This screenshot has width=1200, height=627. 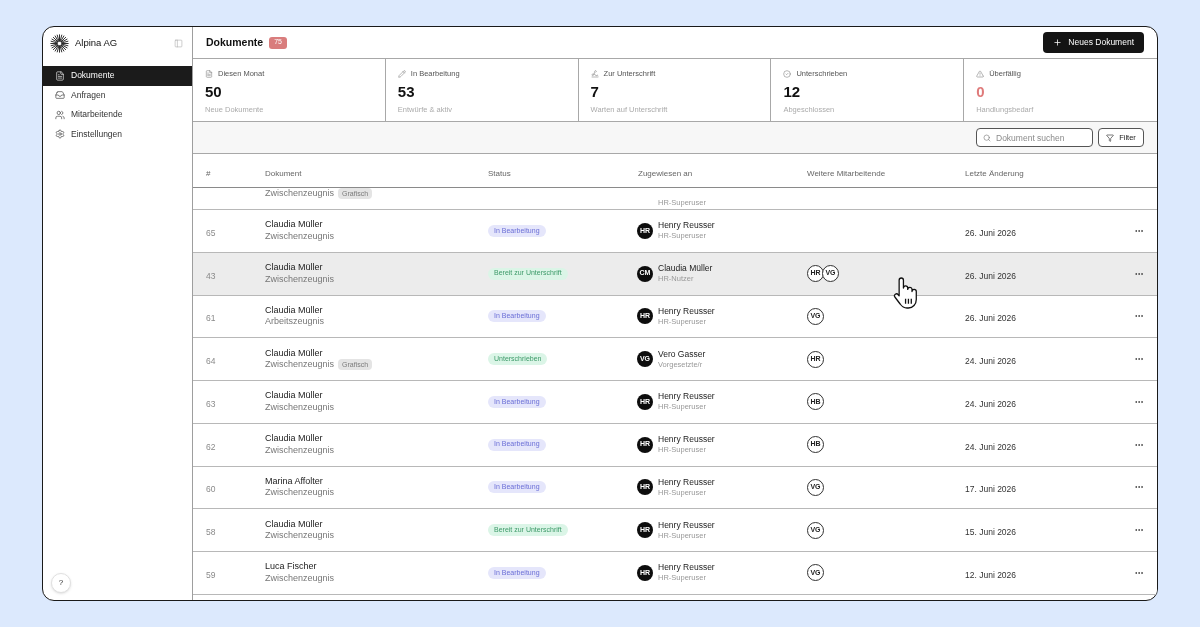 What do you see at coordinates (60, 114) in the screenshot?
I see `users-icon` at bounding box center [60, 114].